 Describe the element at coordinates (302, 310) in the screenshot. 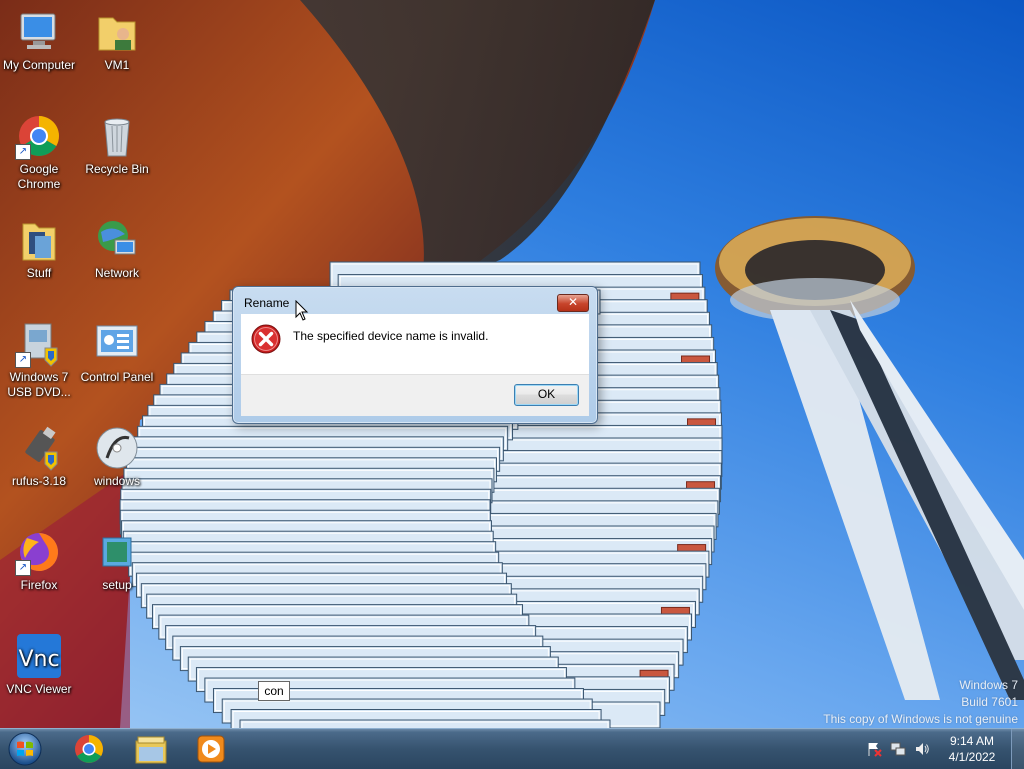

I see `mouse-cursor-icon` at that location.